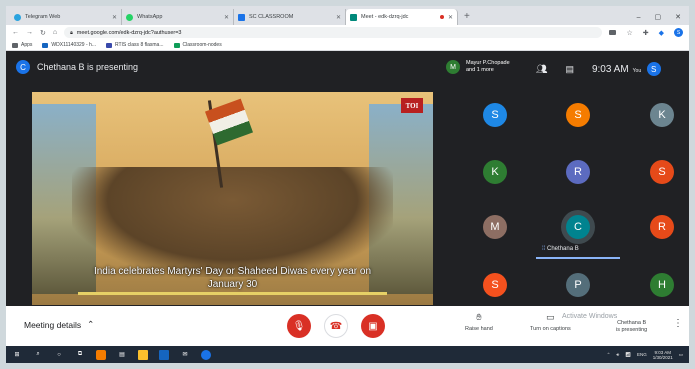  I want to click on network-icon: 📶︎, so click(628, 355).